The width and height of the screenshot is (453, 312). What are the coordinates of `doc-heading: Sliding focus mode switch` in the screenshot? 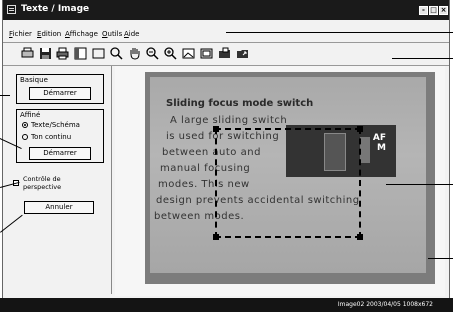 It's located at (240, 103).